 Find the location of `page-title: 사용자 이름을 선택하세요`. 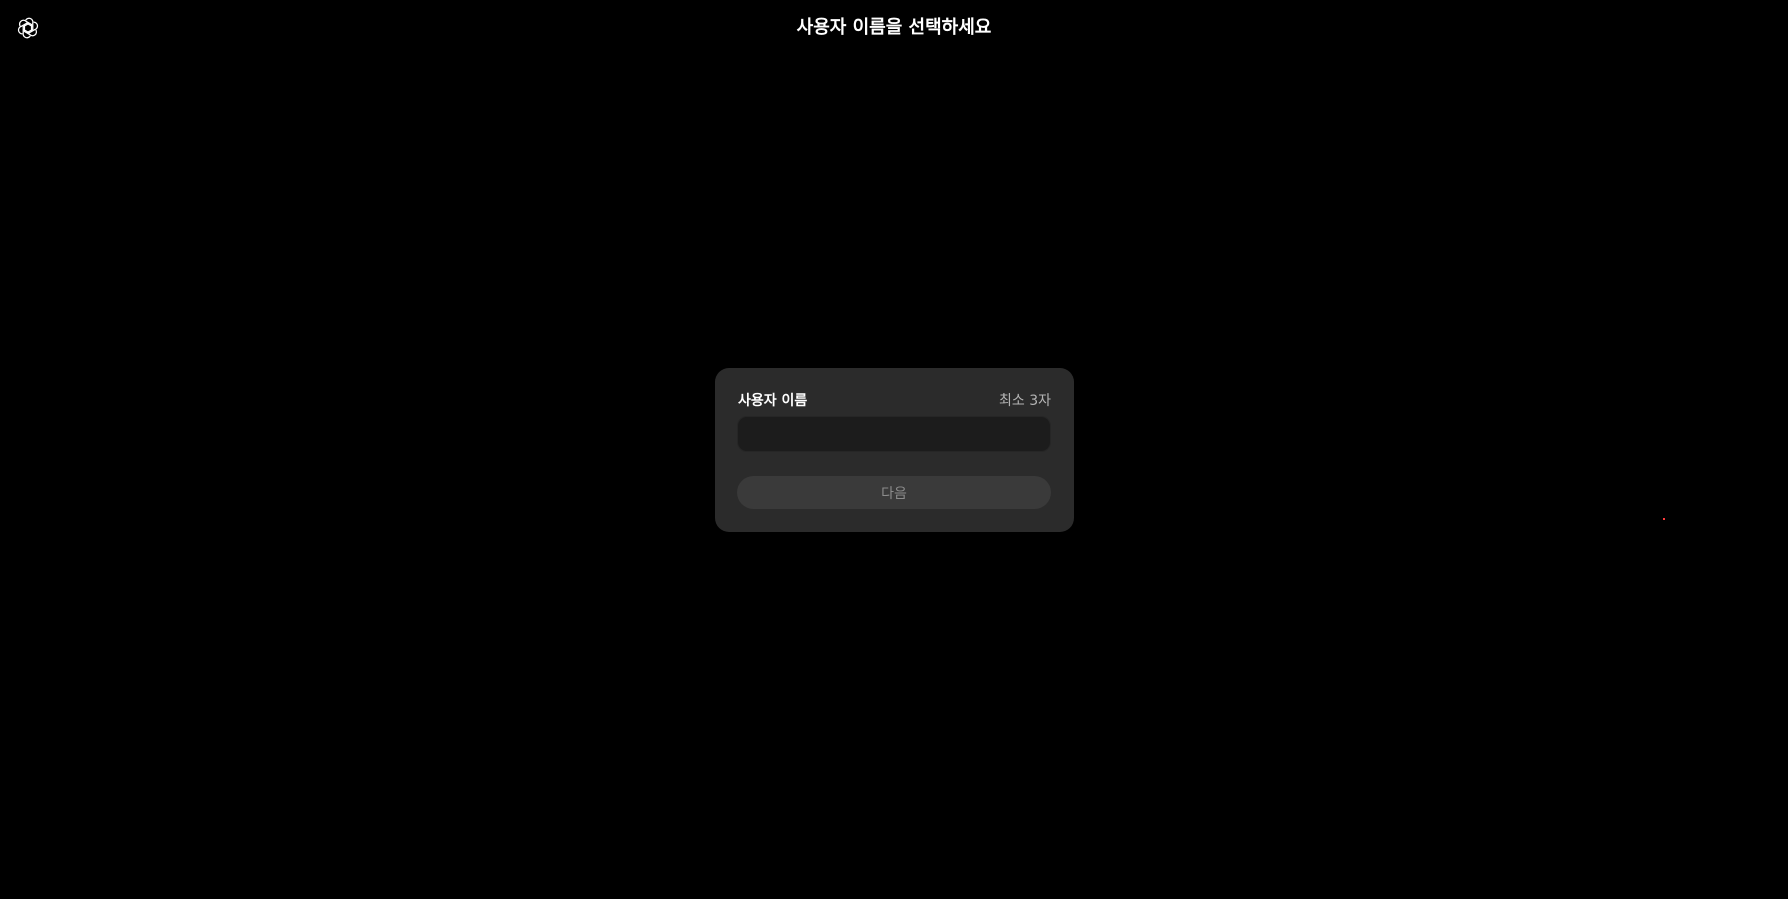

page-title: 사용자 이름을 선택하세요 is located at coordinates (894, 27).